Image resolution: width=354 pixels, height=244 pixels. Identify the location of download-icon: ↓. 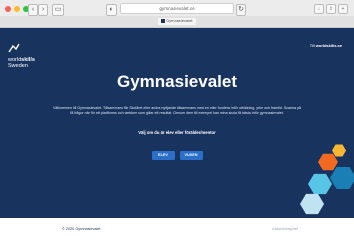
(319, 9).